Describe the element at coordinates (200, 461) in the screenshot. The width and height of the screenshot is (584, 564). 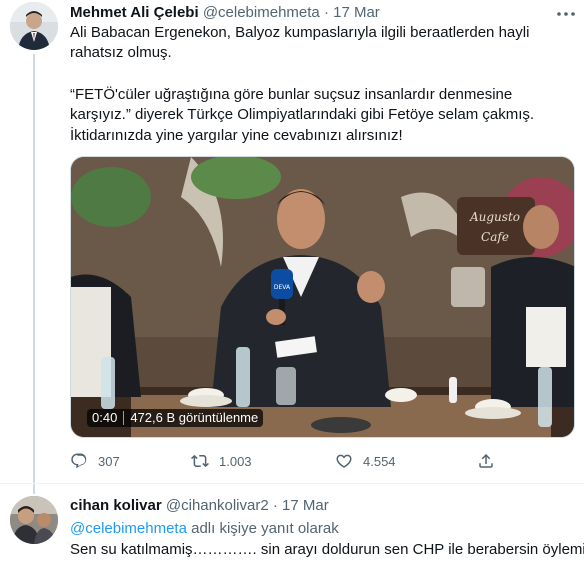
I see `retweet-icon` at that location.